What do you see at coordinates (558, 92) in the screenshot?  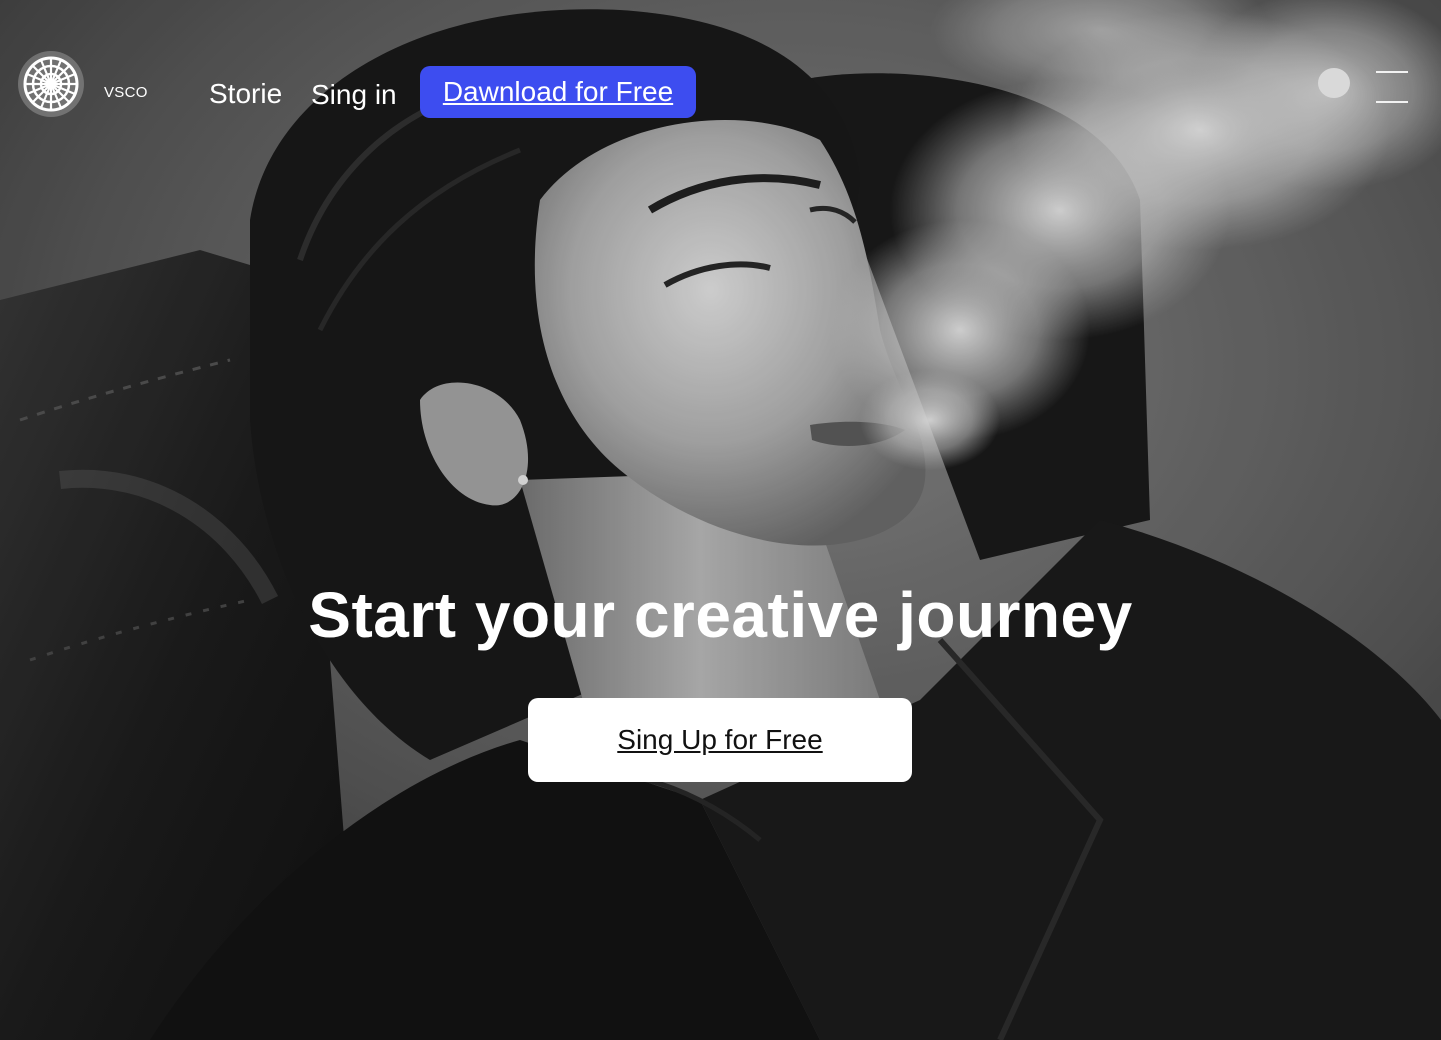 I see `download-button: Dawnload for Free` at bounding box center [558, 92].